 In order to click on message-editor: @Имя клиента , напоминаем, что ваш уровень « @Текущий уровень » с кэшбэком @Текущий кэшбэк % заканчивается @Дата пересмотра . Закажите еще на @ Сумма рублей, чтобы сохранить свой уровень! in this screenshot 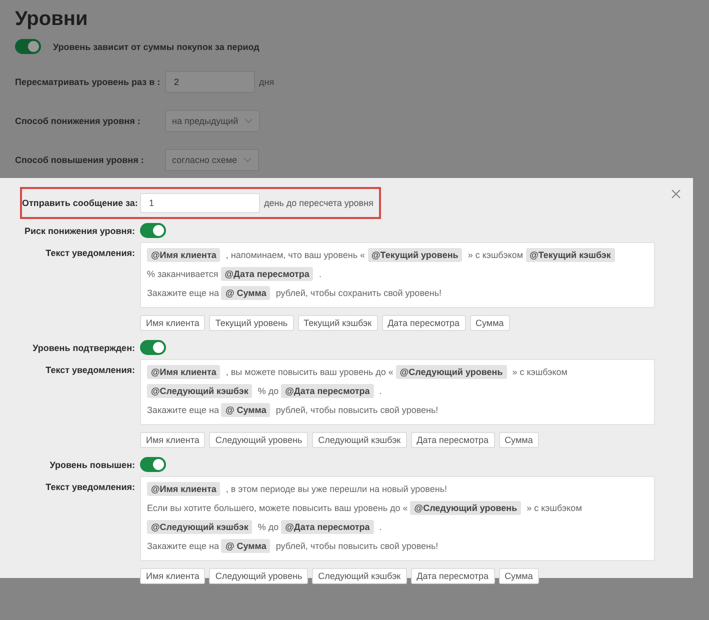, I will do `click(397, 275)`.